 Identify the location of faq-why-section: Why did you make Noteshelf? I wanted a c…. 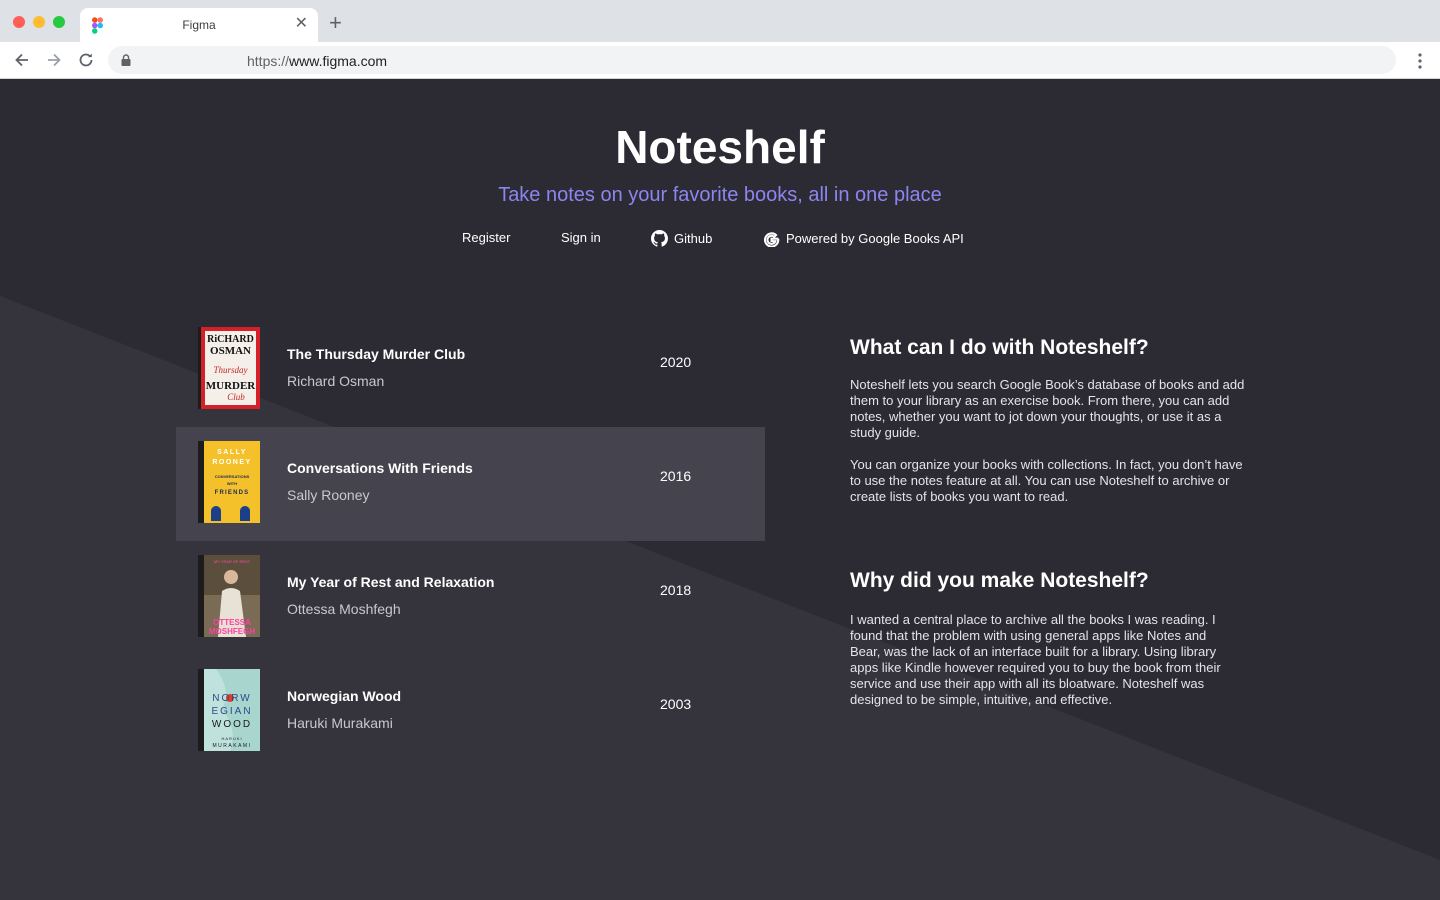
(1036, 638).